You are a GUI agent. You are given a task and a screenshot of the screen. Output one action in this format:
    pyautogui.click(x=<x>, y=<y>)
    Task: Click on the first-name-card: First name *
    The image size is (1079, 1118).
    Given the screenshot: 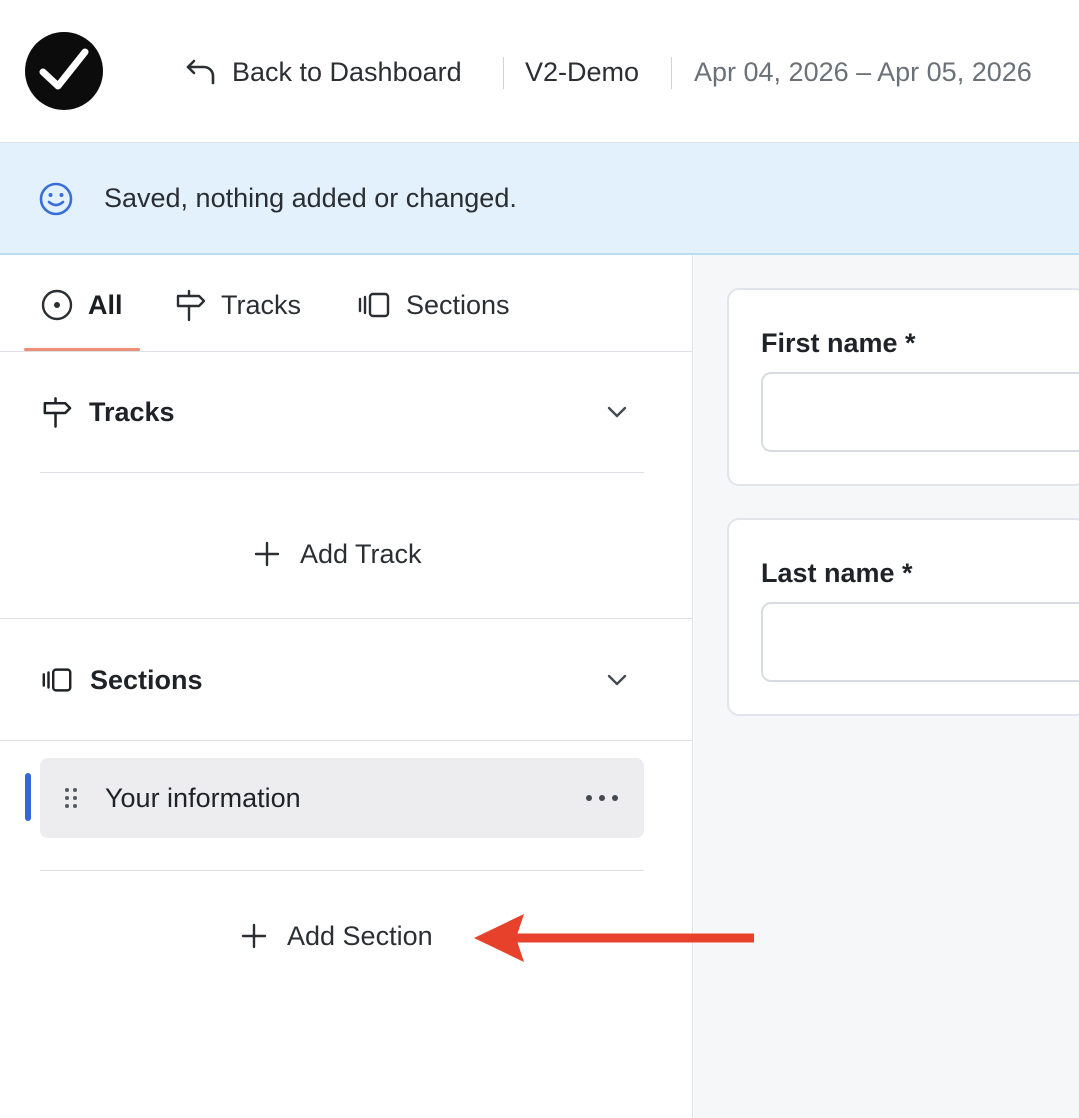 What is the action you would take?
    pyautogui.click(x=903, y=387)
    